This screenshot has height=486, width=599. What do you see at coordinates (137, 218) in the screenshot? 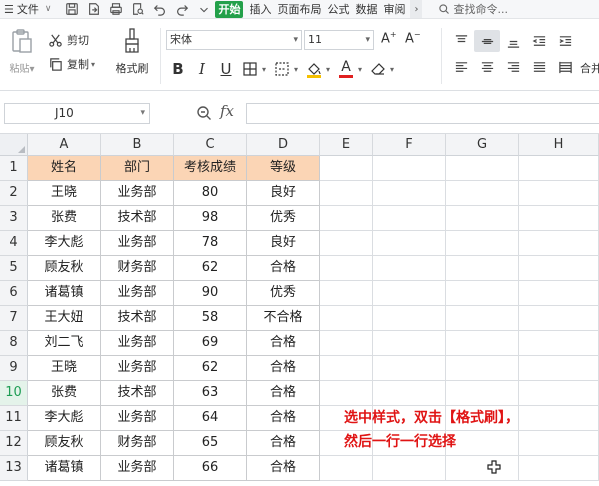
I see `table-cell: 技术部` at bounding box center [137, 218].